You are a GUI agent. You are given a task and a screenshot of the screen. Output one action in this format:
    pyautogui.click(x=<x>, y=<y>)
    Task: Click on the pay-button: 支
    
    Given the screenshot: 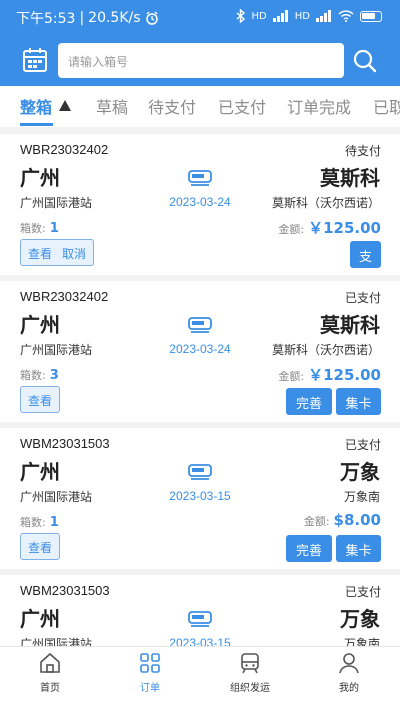 What is the action you would take?
    pyautogui.click(x=365, y=254)
    